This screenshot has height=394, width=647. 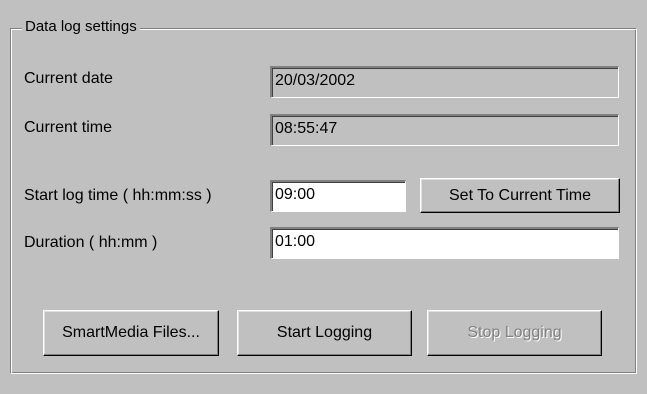 What do you see at coordinates (338, 196) in the screenshot?
I see `start-log-time-input: 09:00` at bounding box center [338, 196].